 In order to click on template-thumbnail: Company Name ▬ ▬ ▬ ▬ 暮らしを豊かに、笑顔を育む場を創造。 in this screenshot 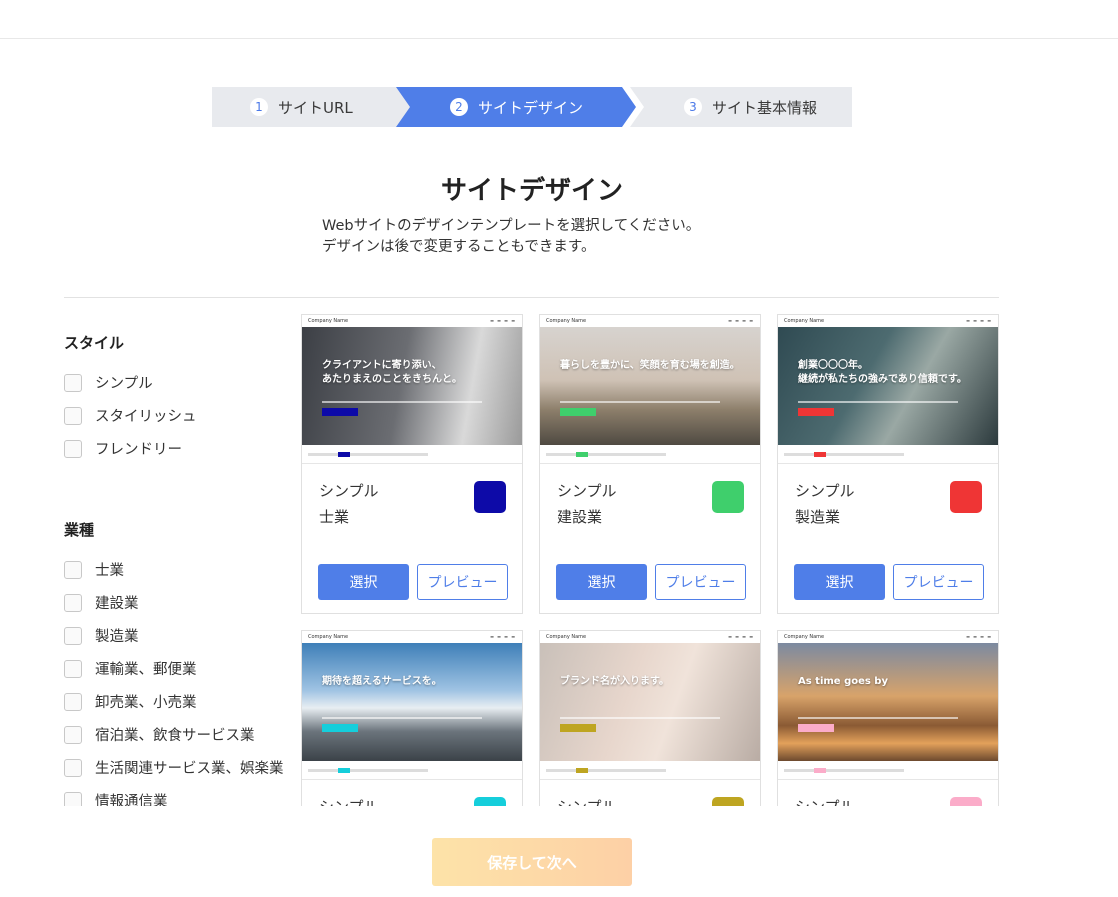, I will do `click(650, 389)`.